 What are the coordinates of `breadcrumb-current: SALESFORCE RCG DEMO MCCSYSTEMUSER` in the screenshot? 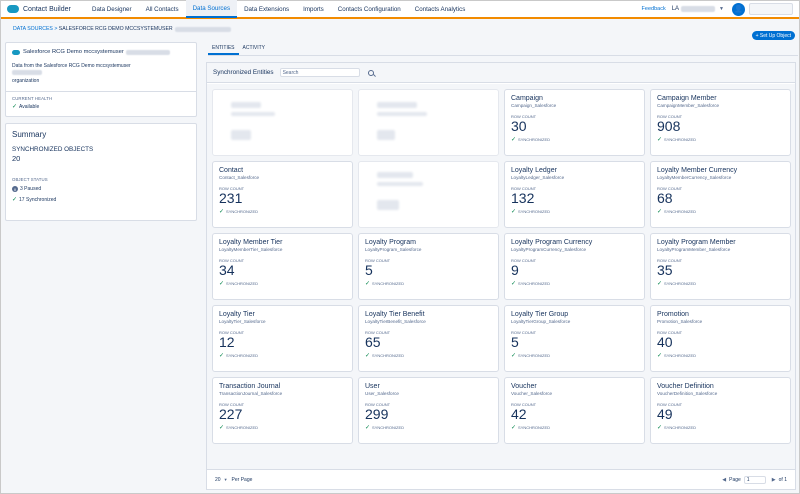 It's located at (115, 29).